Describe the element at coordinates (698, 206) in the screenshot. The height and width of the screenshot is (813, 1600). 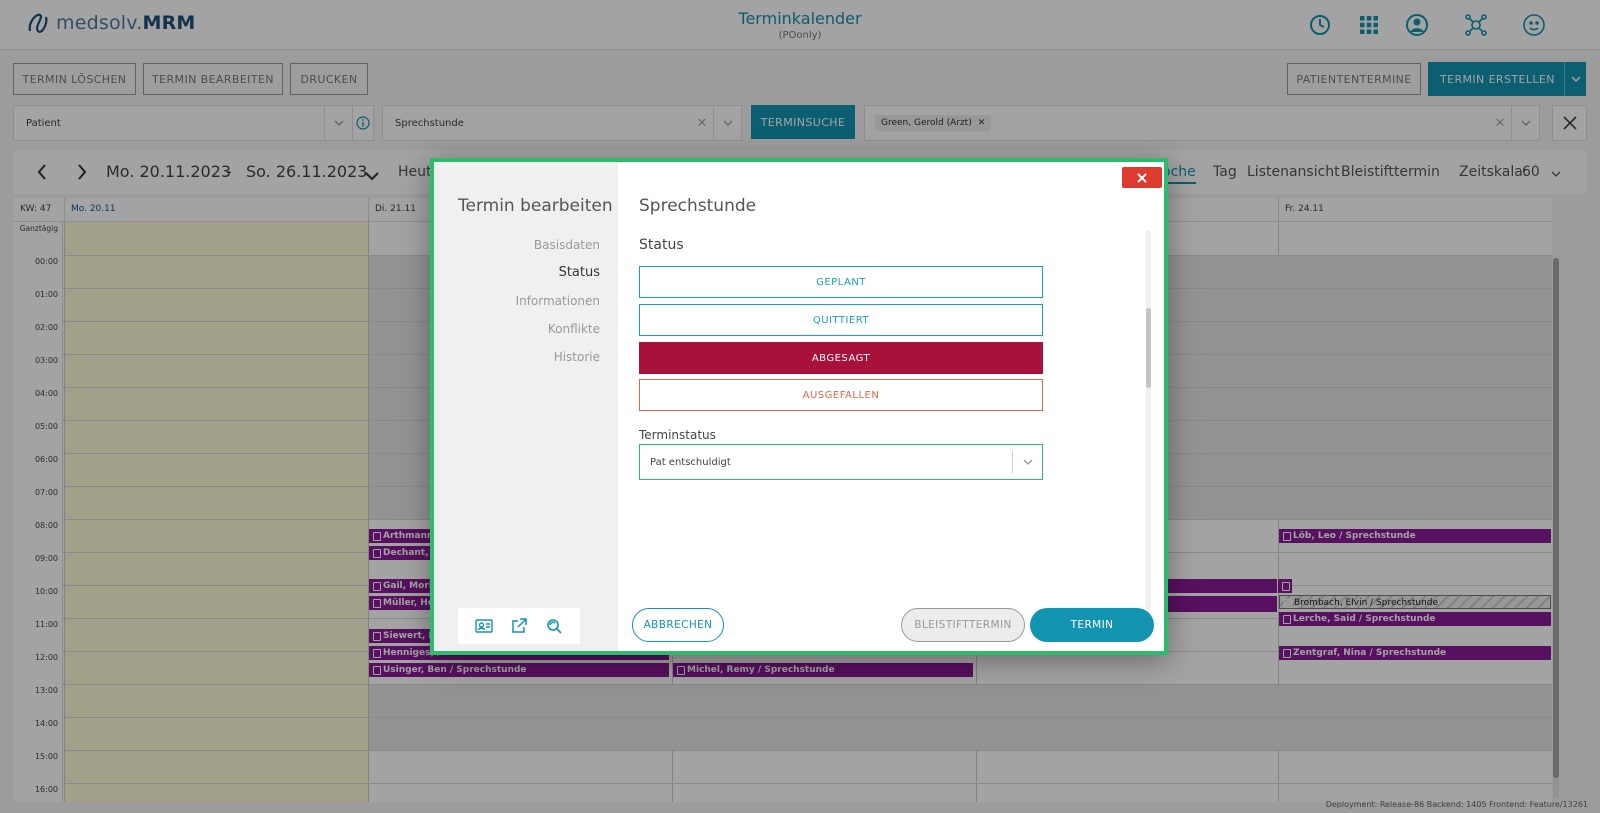
I see `dialog-heading: Sprechstunde` at that location.